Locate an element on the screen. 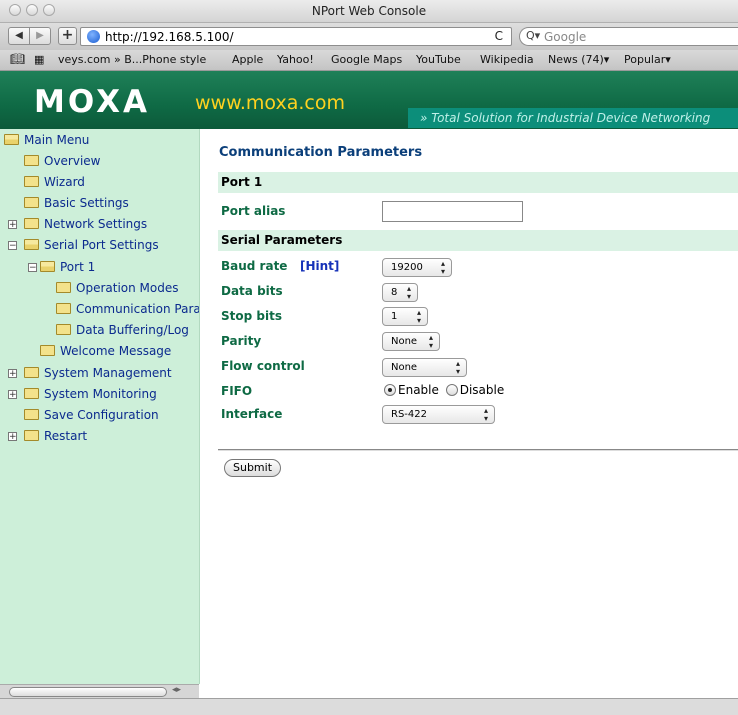 The width and height of the screenshot is (738, 715). bookmark-wikipedia: Wikipedia is located at coordinates (507, 59).